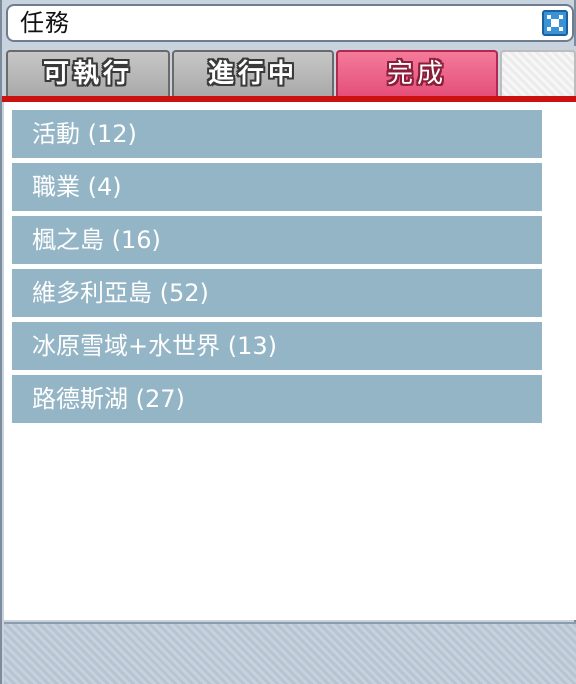 Image resolution: width=576 pixels, height=684 pixels. Describe the element at coordinates (253, 73) in the screenshot. I see `tab-in-progress: 進行中` at that location.